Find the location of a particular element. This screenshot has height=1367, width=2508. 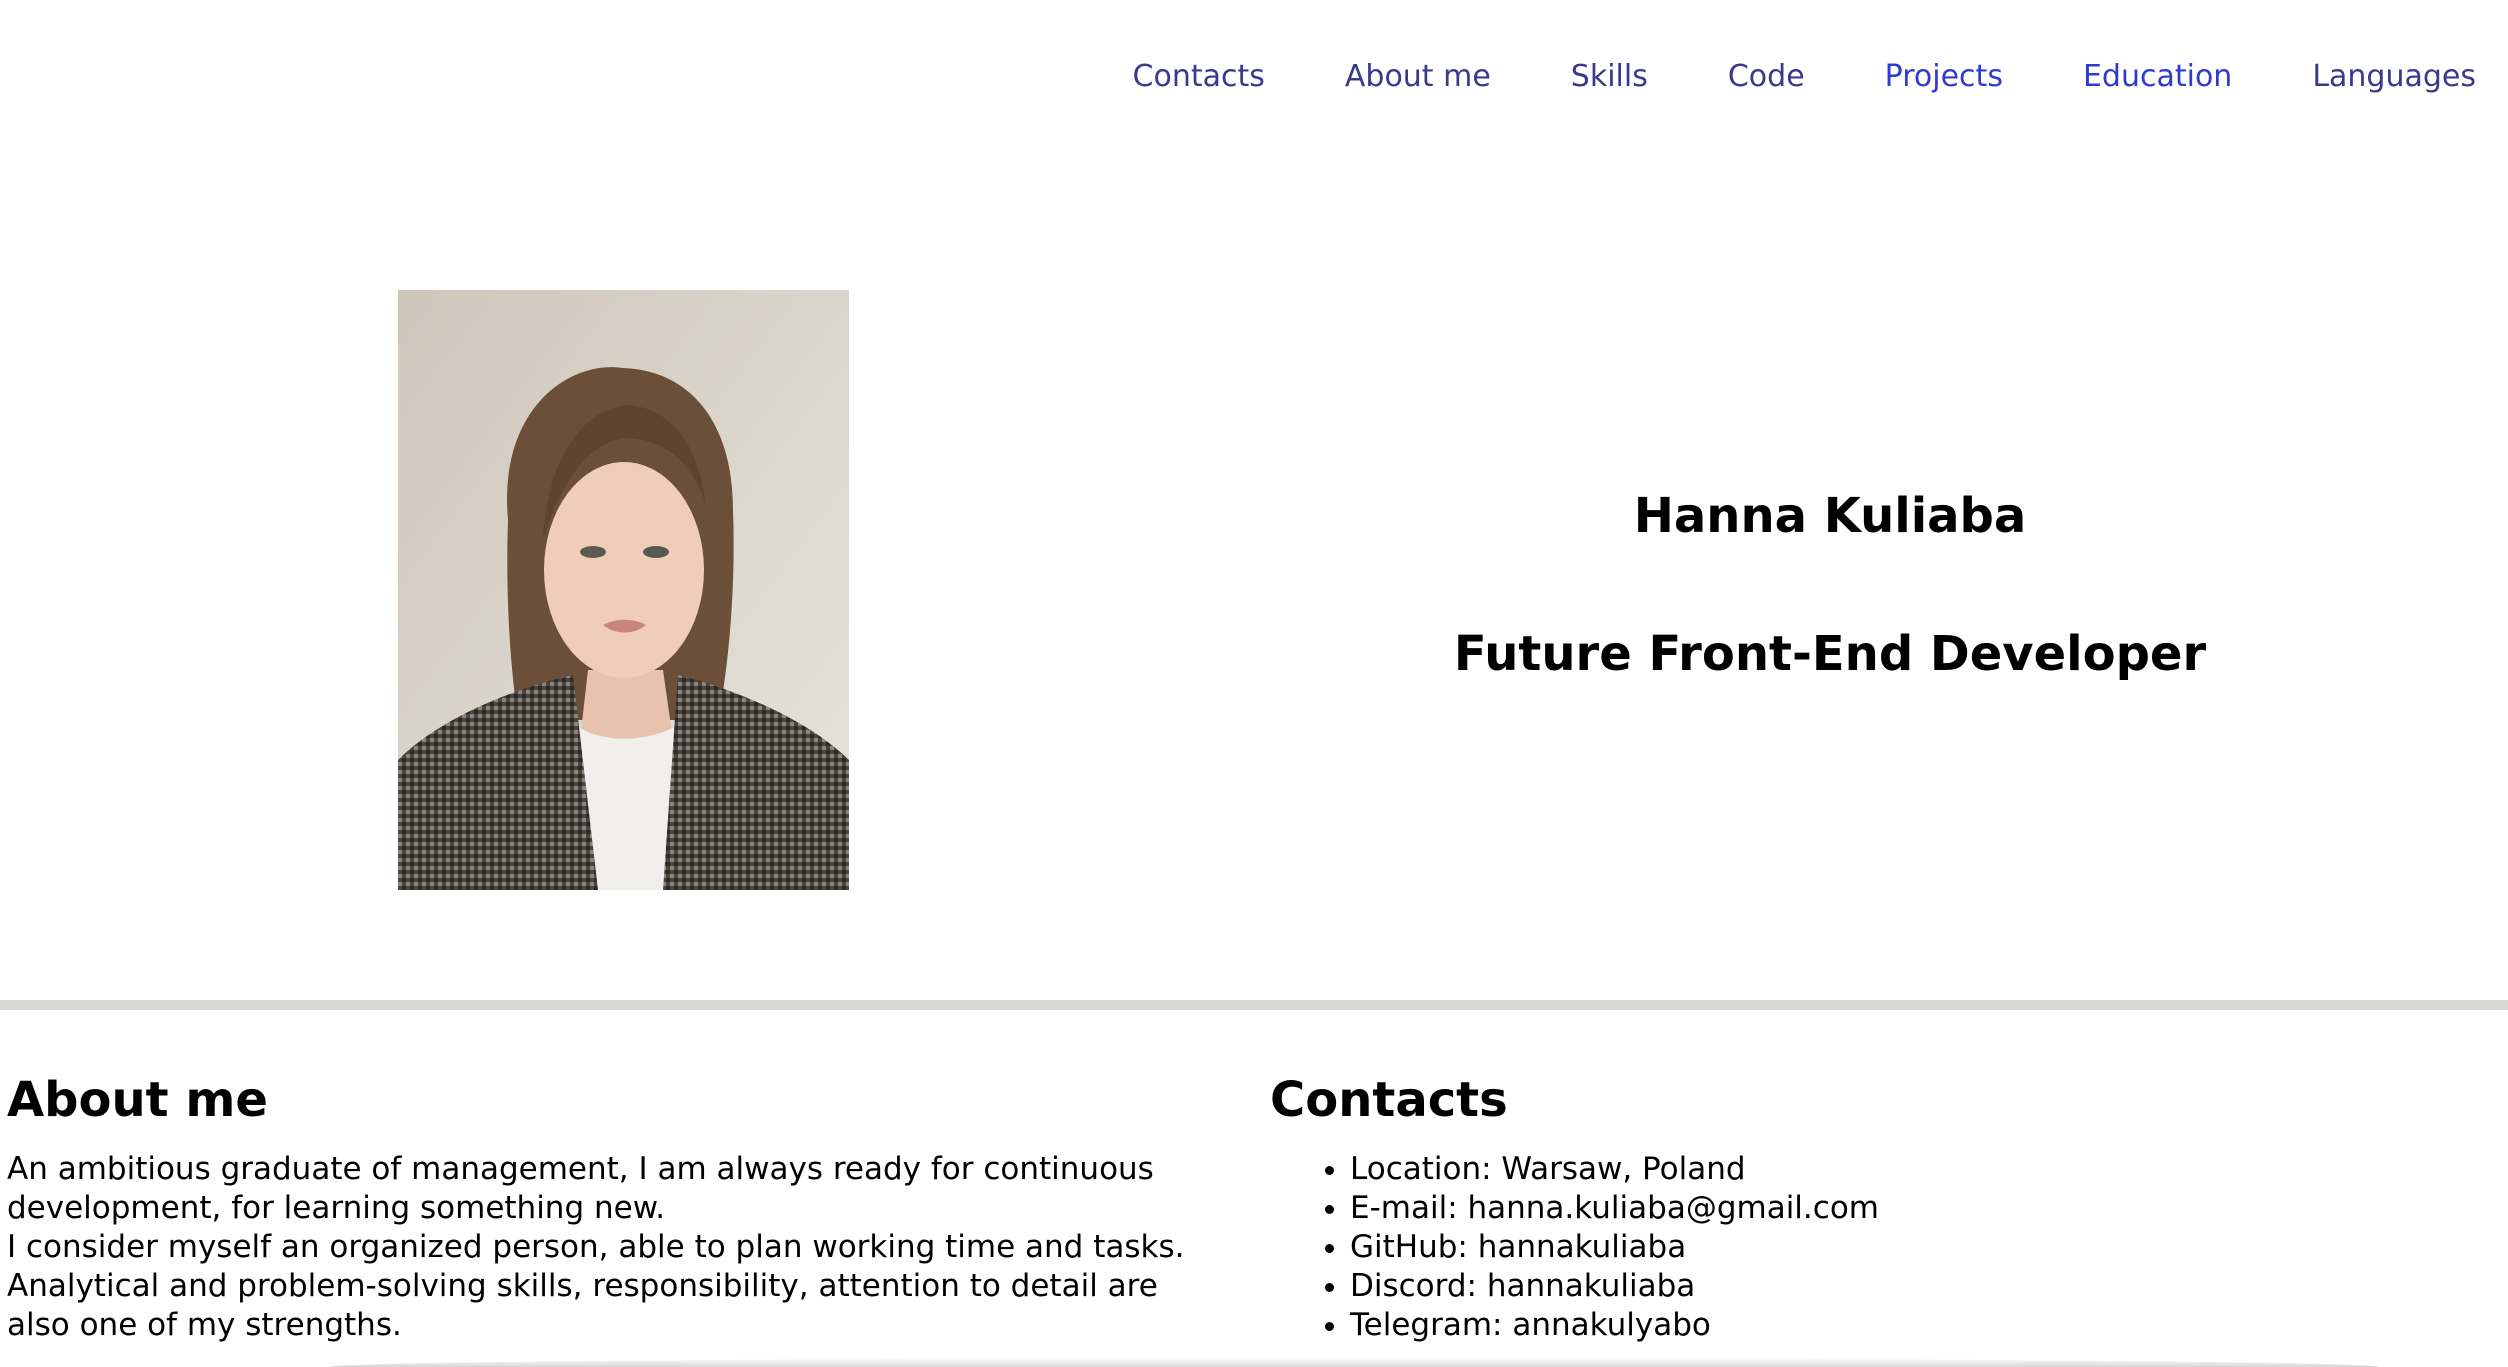

nav-link-education: Education is located at coordinates (2117, 77).